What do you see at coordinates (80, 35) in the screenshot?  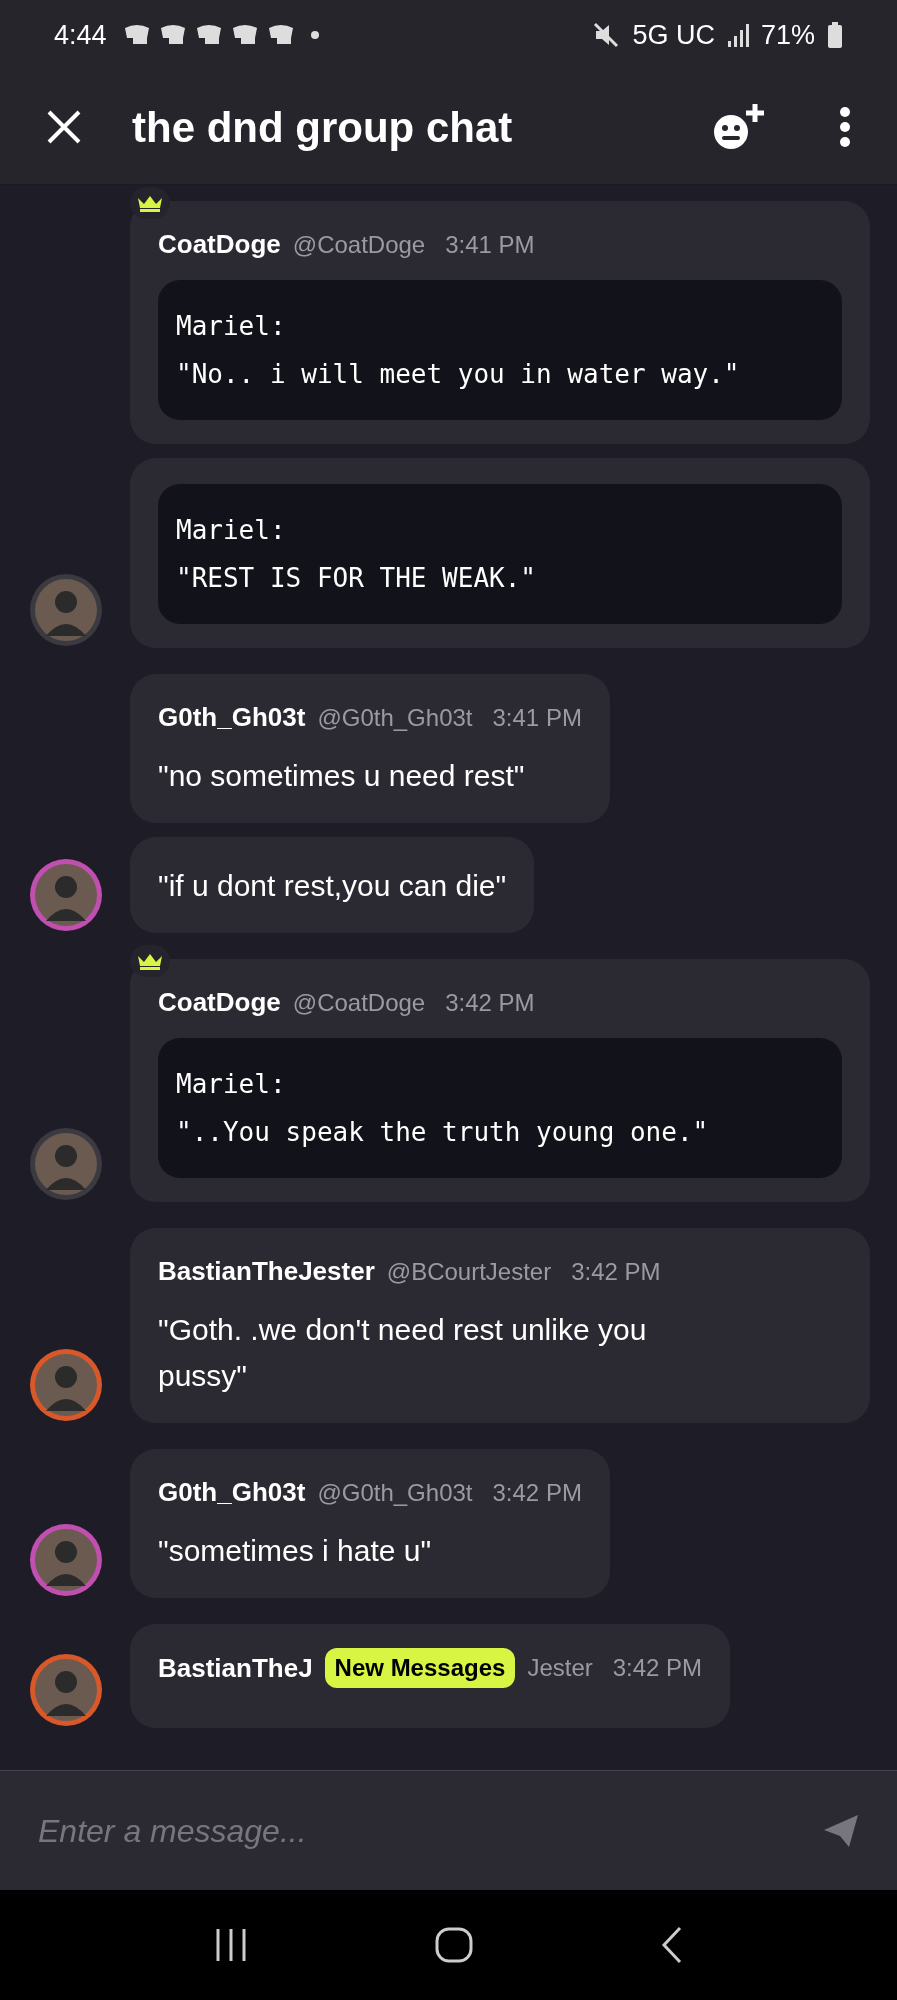 I see `status-time: 4:44` at bounding box center [80, 35].